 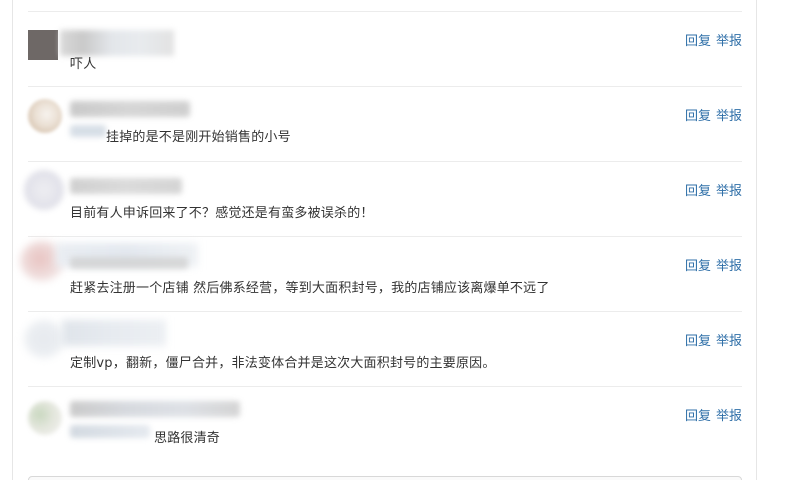 What do you see at coordinates (283, 363) in the screenshot?
I see `comment-text: 定制vp，翻新，僵尸合并，非法变体合并是这次大面积封号的主要原因。` at bounding box center [283, 363].